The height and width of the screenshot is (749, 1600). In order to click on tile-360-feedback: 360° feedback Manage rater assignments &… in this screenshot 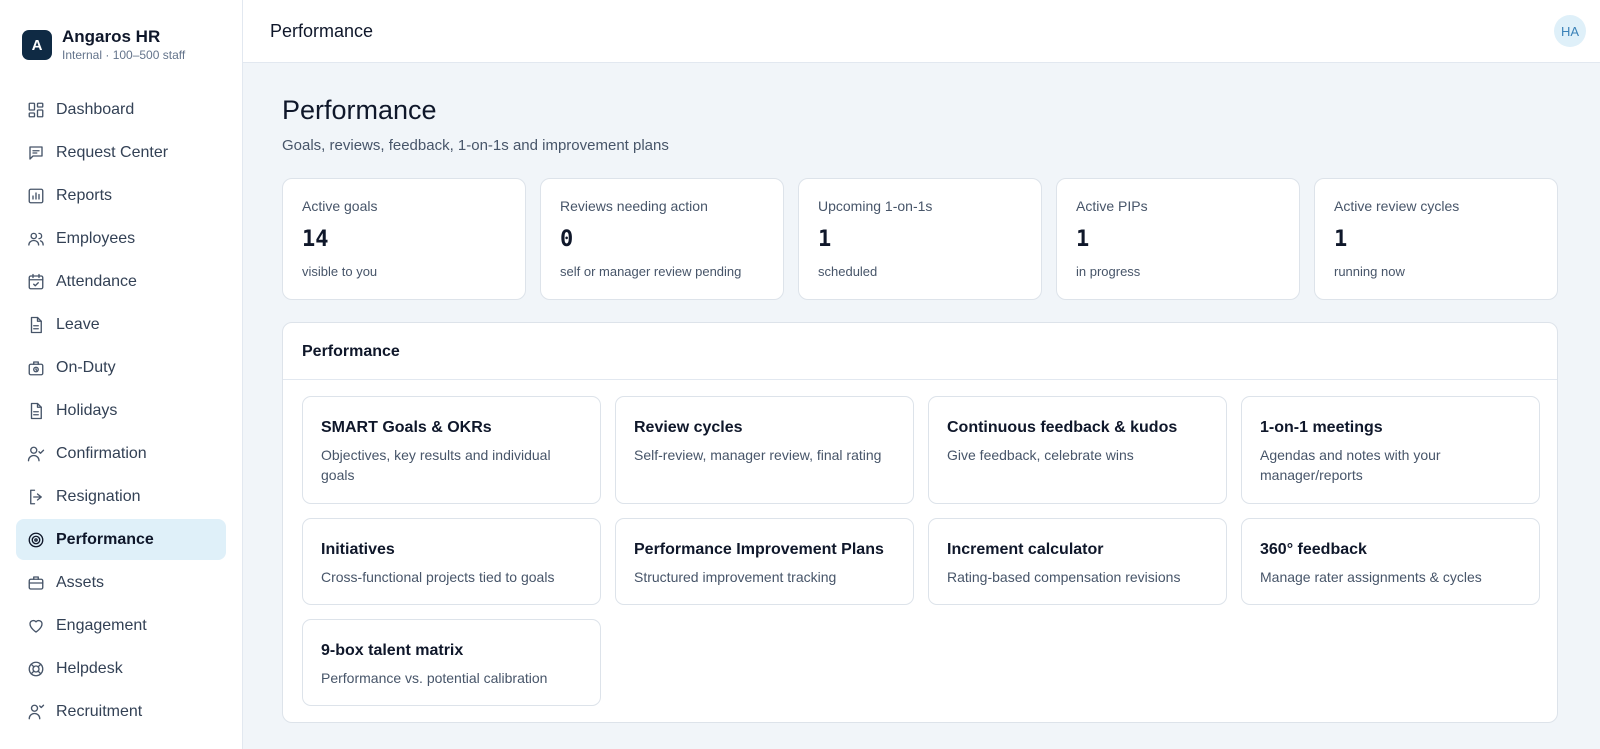, I will do `click(1390, 561)`.